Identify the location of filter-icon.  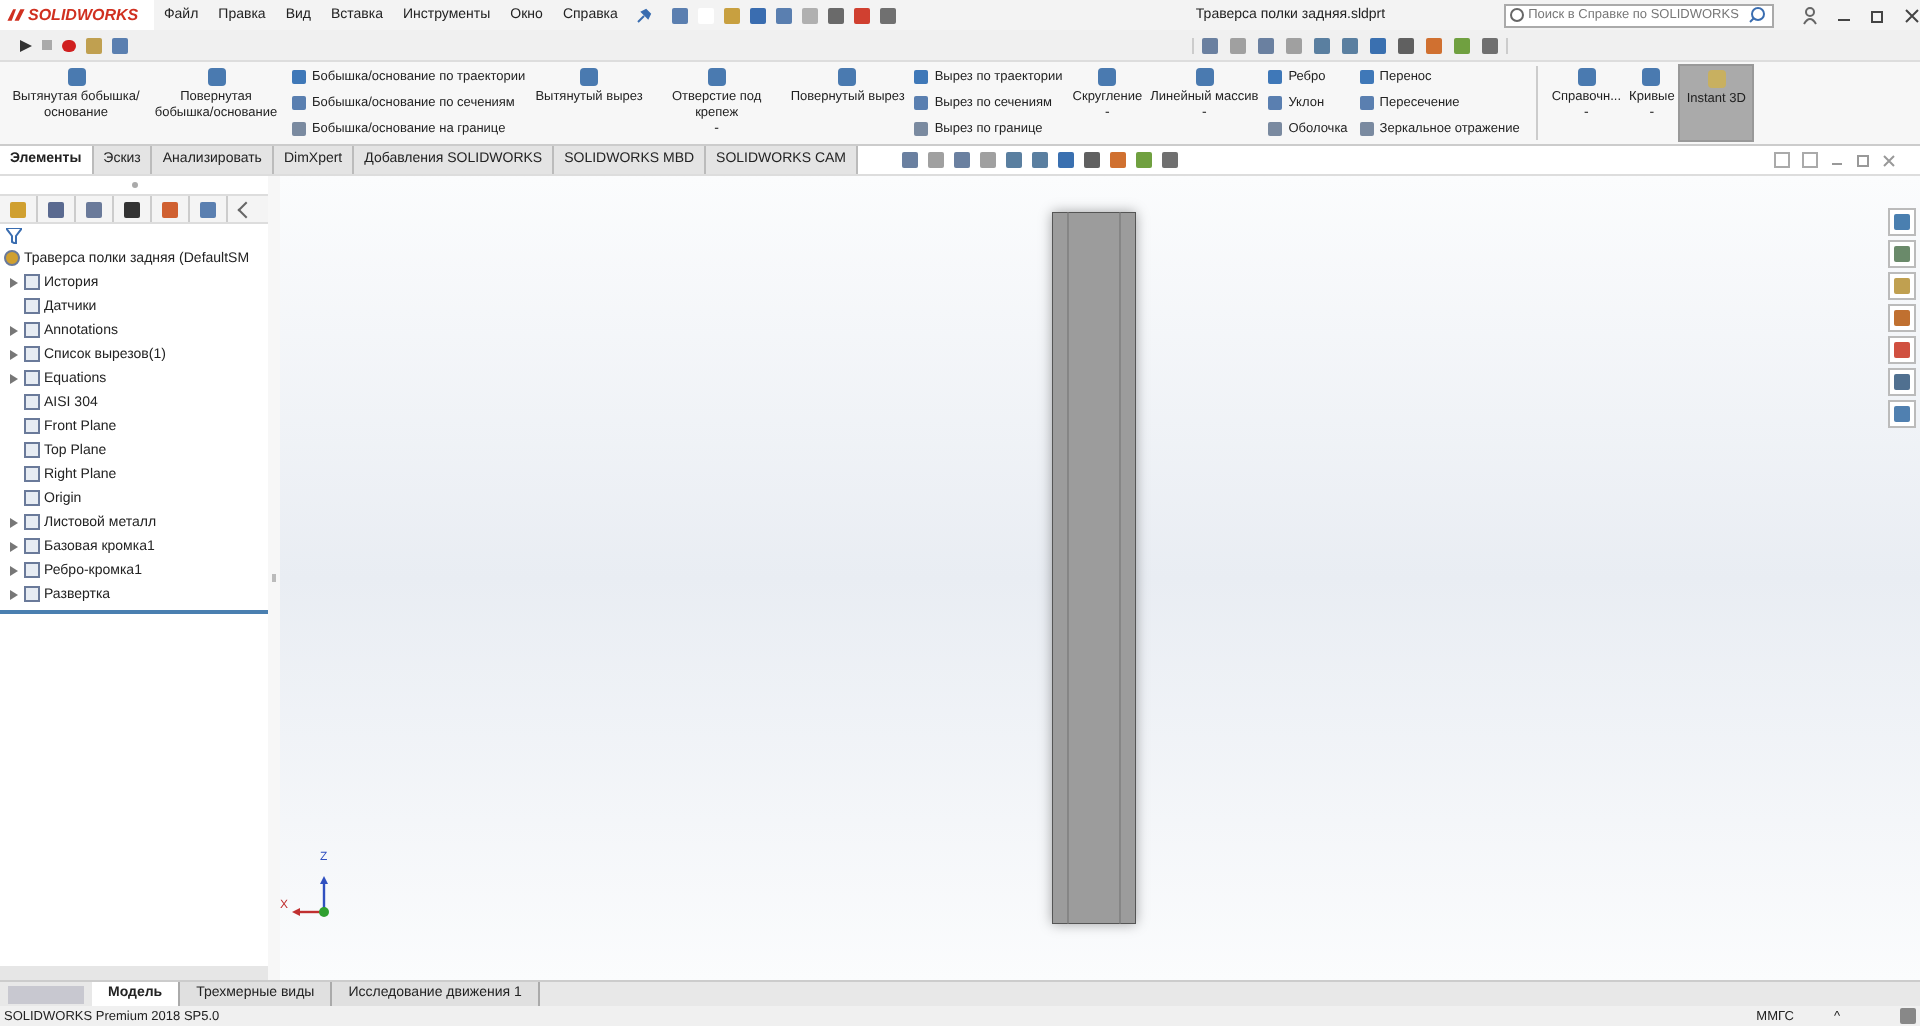
(14, 235).